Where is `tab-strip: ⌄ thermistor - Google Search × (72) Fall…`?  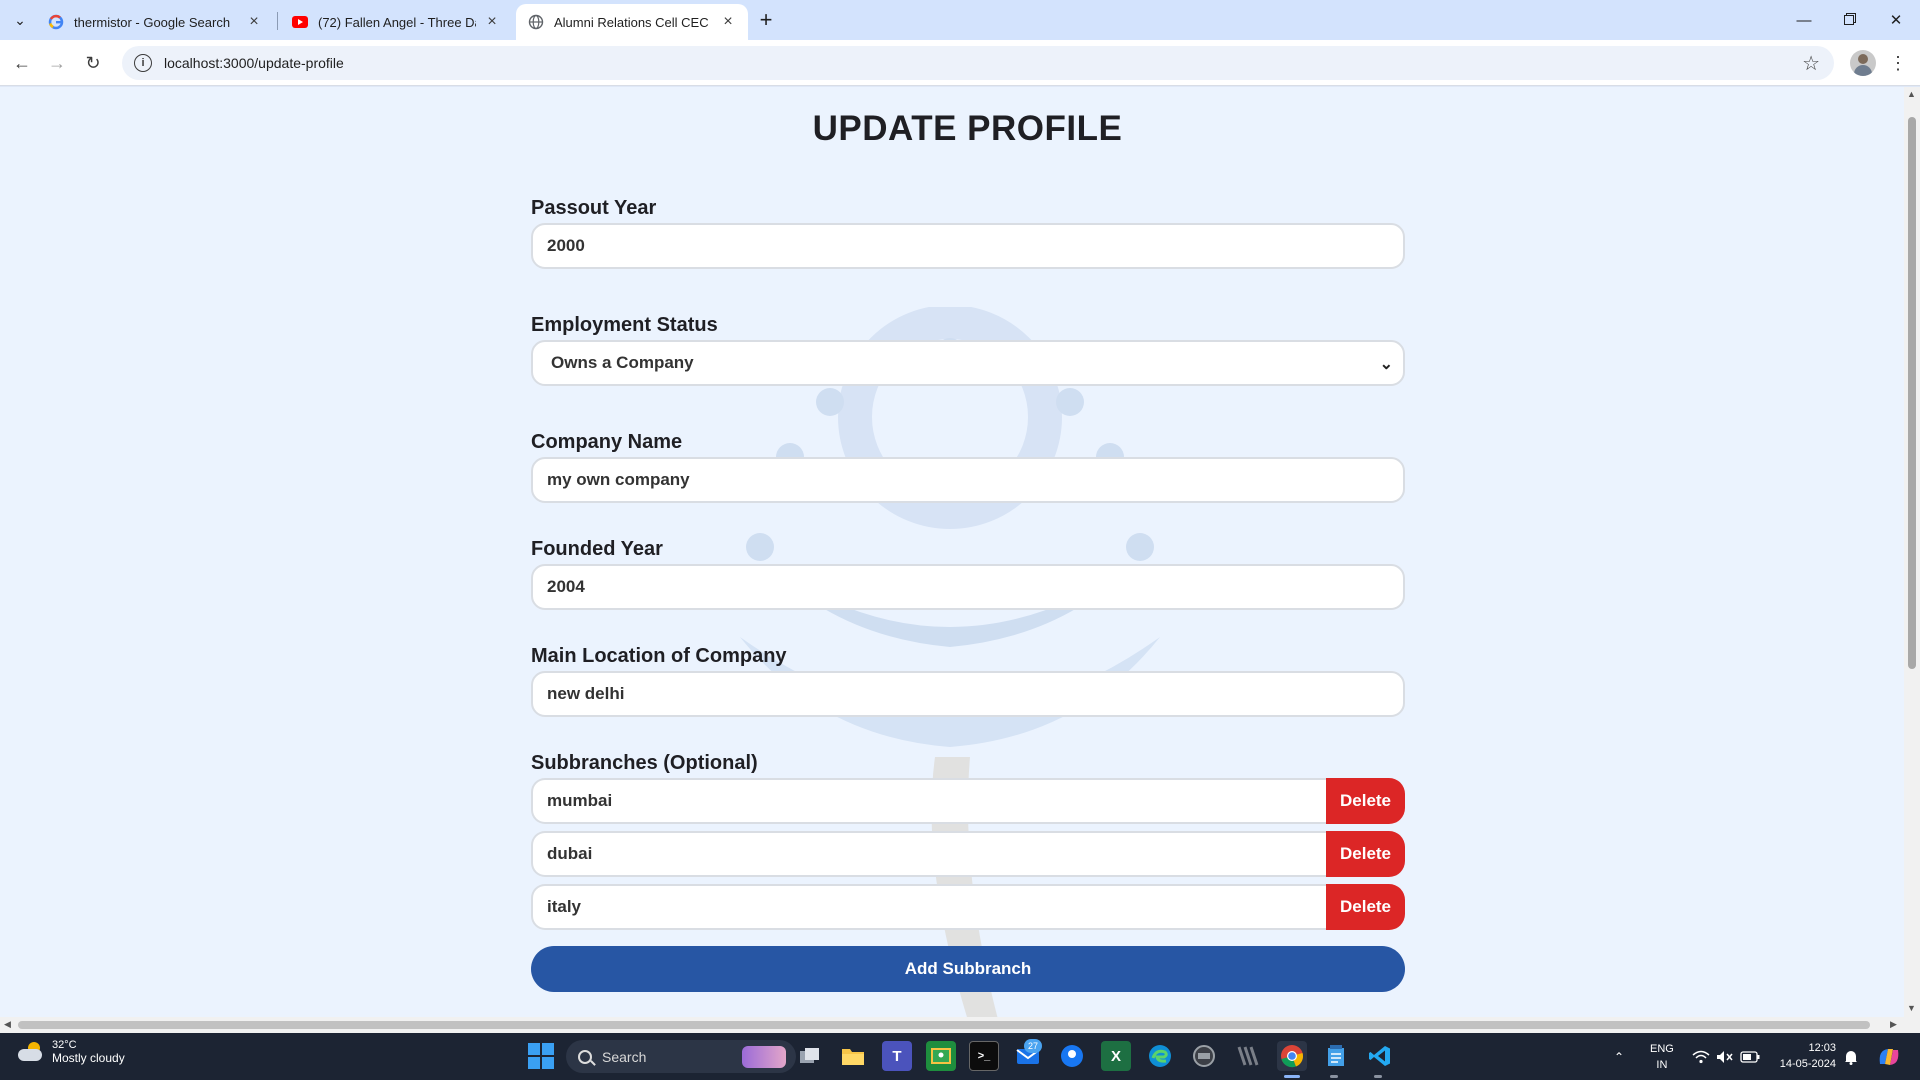
tab-strip: ⌄ thermistor - Google Search × (72) Fall… is located at coordinates (960, 20).